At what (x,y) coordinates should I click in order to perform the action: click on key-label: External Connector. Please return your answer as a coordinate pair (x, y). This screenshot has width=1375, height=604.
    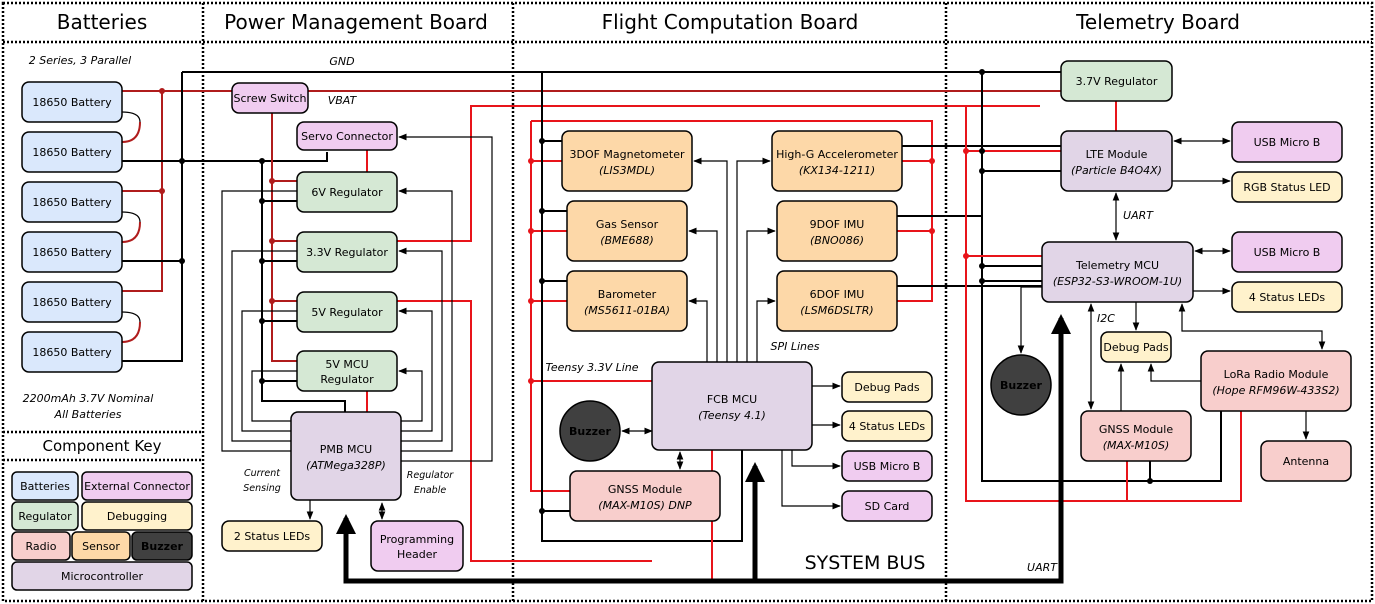
    Looking at the image, I should click on (137, 486).